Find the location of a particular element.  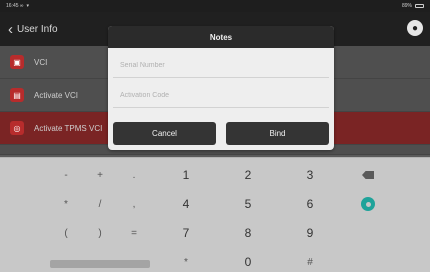

activation-code-input is located at coordinates (221, 95).